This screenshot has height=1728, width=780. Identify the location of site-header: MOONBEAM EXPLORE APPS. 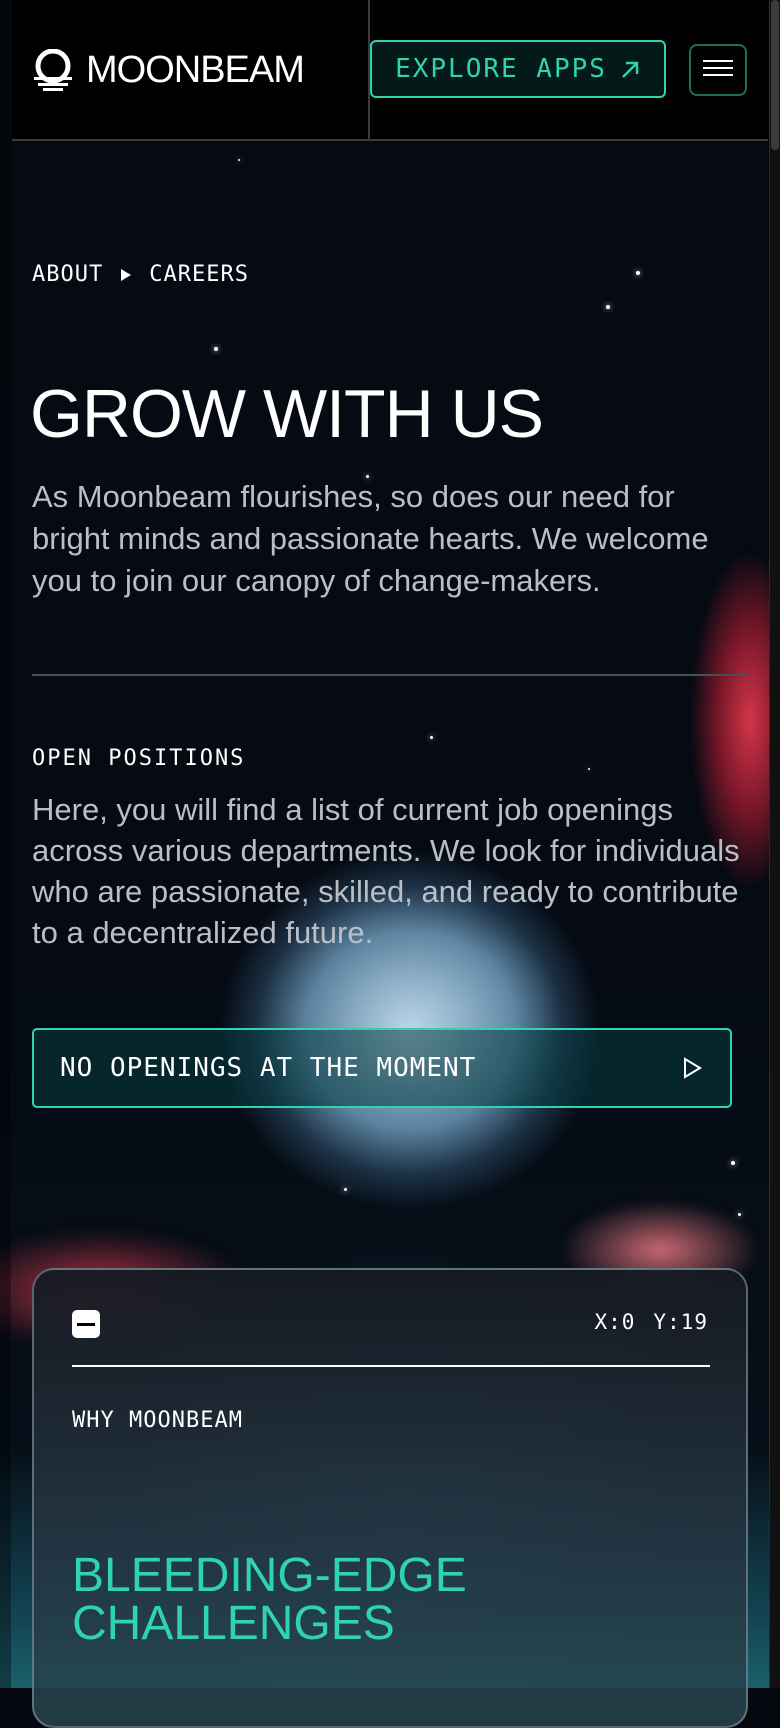
(390, 70).